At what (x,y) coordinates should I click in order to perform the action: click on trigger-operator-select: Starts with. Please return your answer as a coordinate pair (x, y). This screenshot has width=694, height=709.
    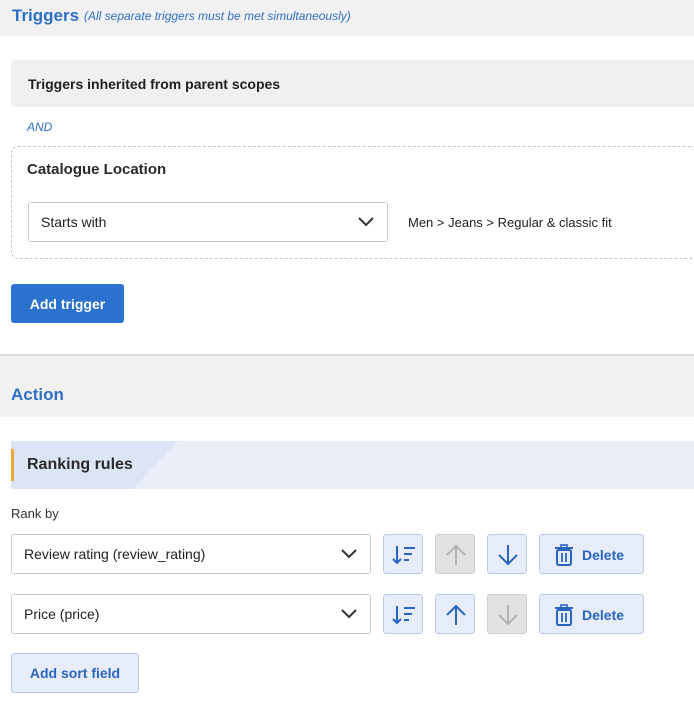
    Looking at the image, I should click on (208, 222).